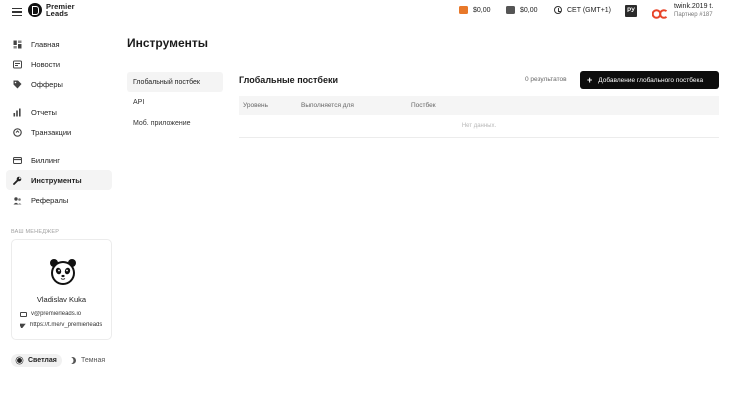 The height and width of the screenshot is (415, 730). Describe the element at coordinates (175, 82) in the screenshot. I see `subnav-global-postback: Глобальный постбек` at that location.